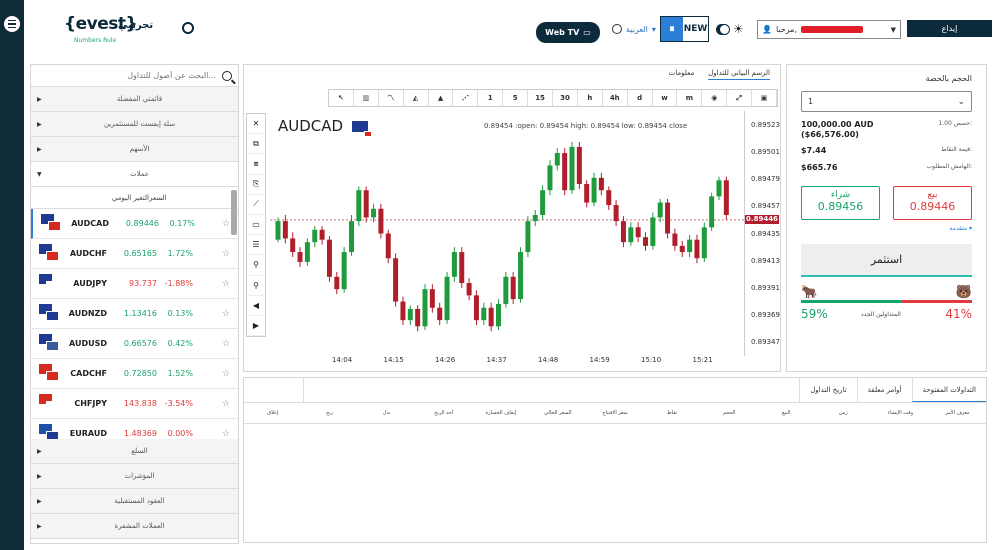 The width and height of the screenshot is (1000, 550). What do you see at coordinates (949, 166) in the screenshot?
I see `margin-key: الهامش المطلوب:` at bounding box center [949, 166].